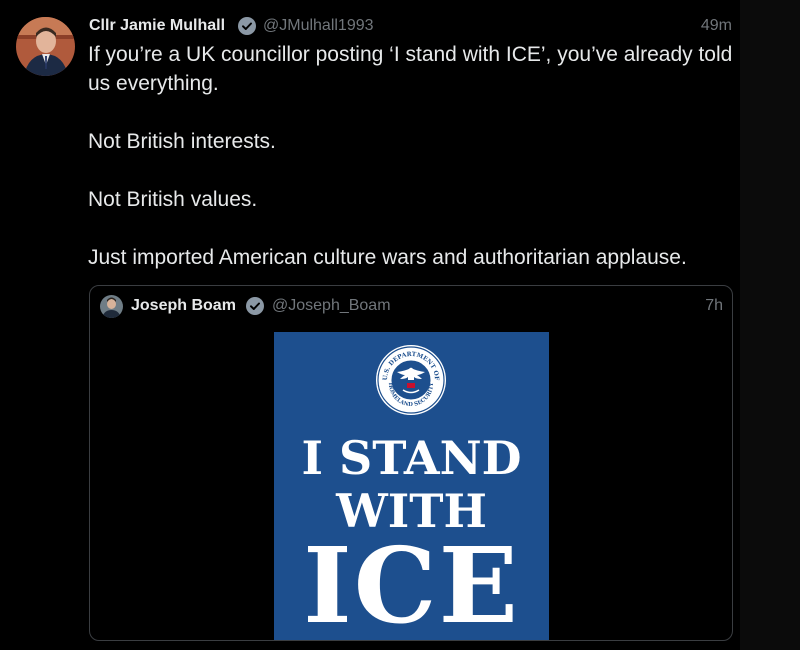  What do you see at coordinates (173, 199) in the screenshot?
I see `tweet-paragraph: Not British values.` at bounding box center [173, 199].